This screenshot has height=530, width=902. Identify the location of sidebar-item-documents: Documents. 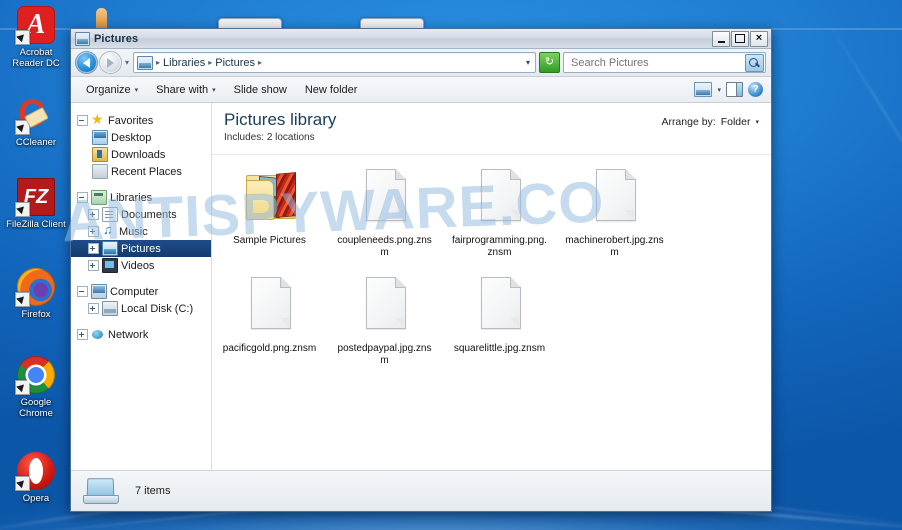
(141, 214).